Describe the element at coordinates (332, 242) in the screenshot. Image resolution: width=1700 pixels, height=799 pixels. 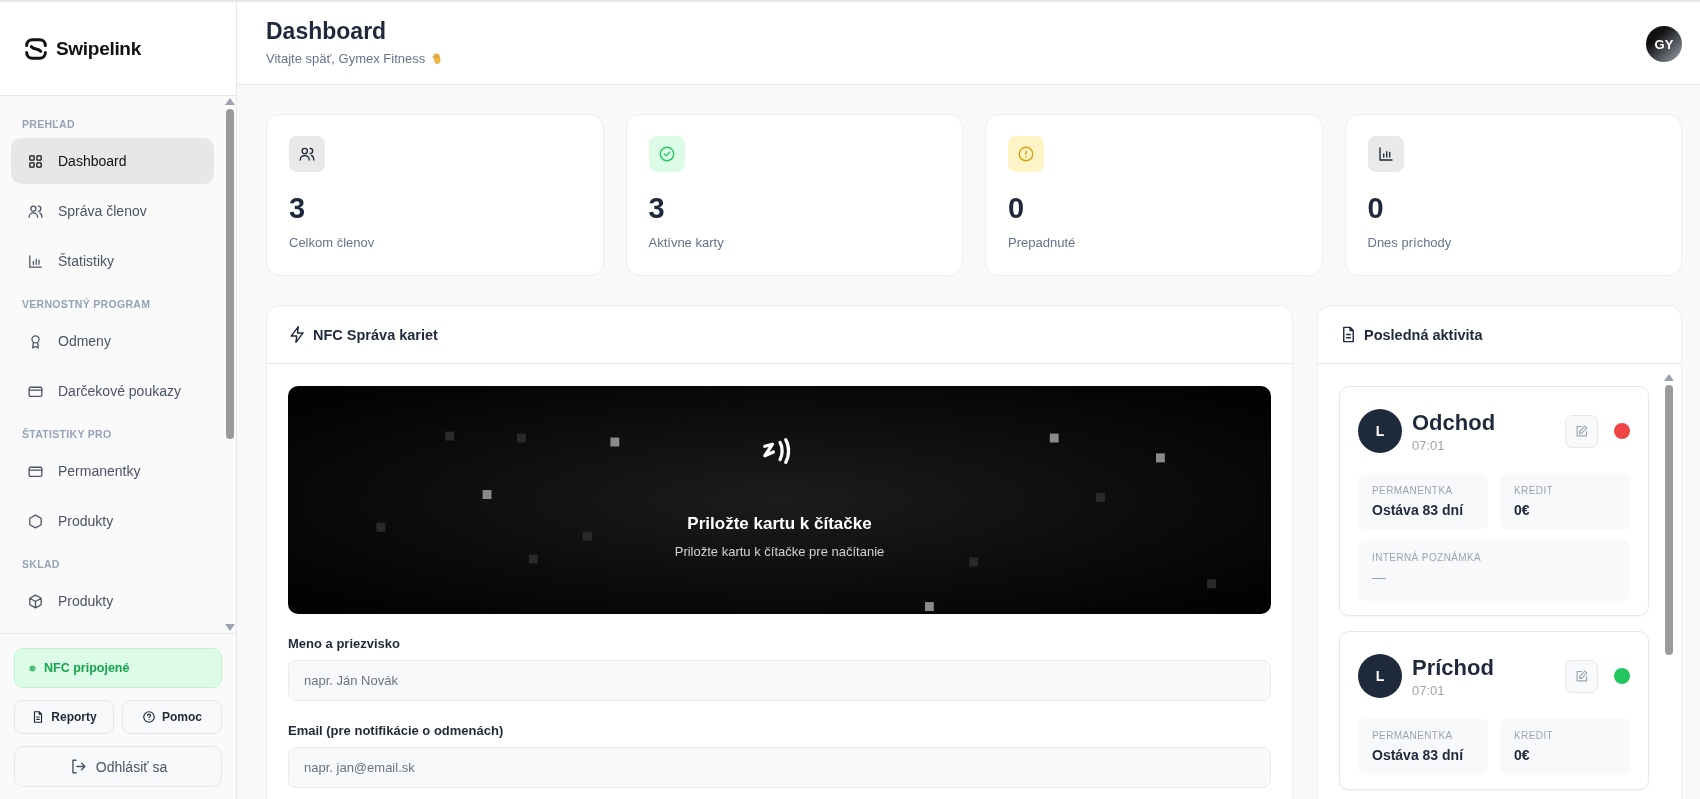
I see `stat-label: Celkom členov` at that location.